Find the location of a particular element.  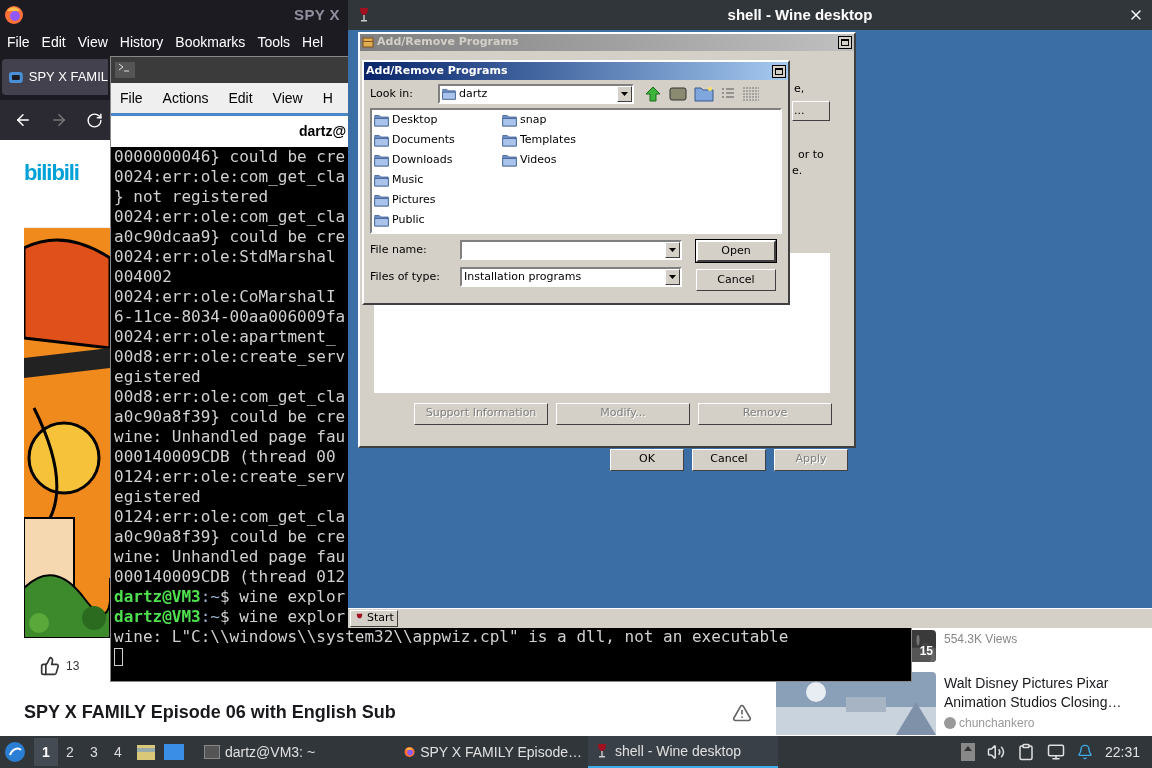

up-folder-icon is located at coordinates (653, 94).